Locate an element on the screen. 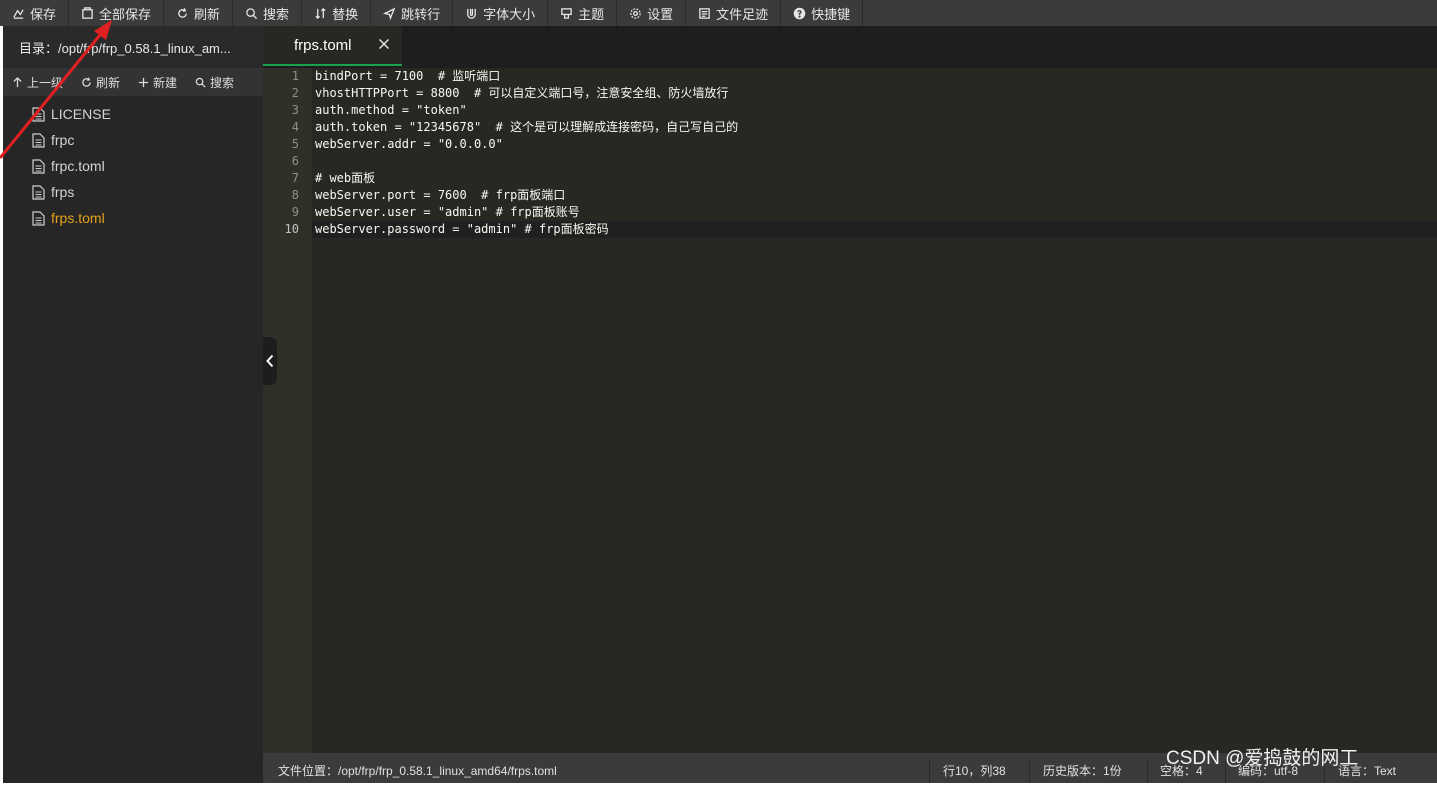 This screenshot has height=789, width=1437. replace-label: 替换 is located at coordinates (345, 14).